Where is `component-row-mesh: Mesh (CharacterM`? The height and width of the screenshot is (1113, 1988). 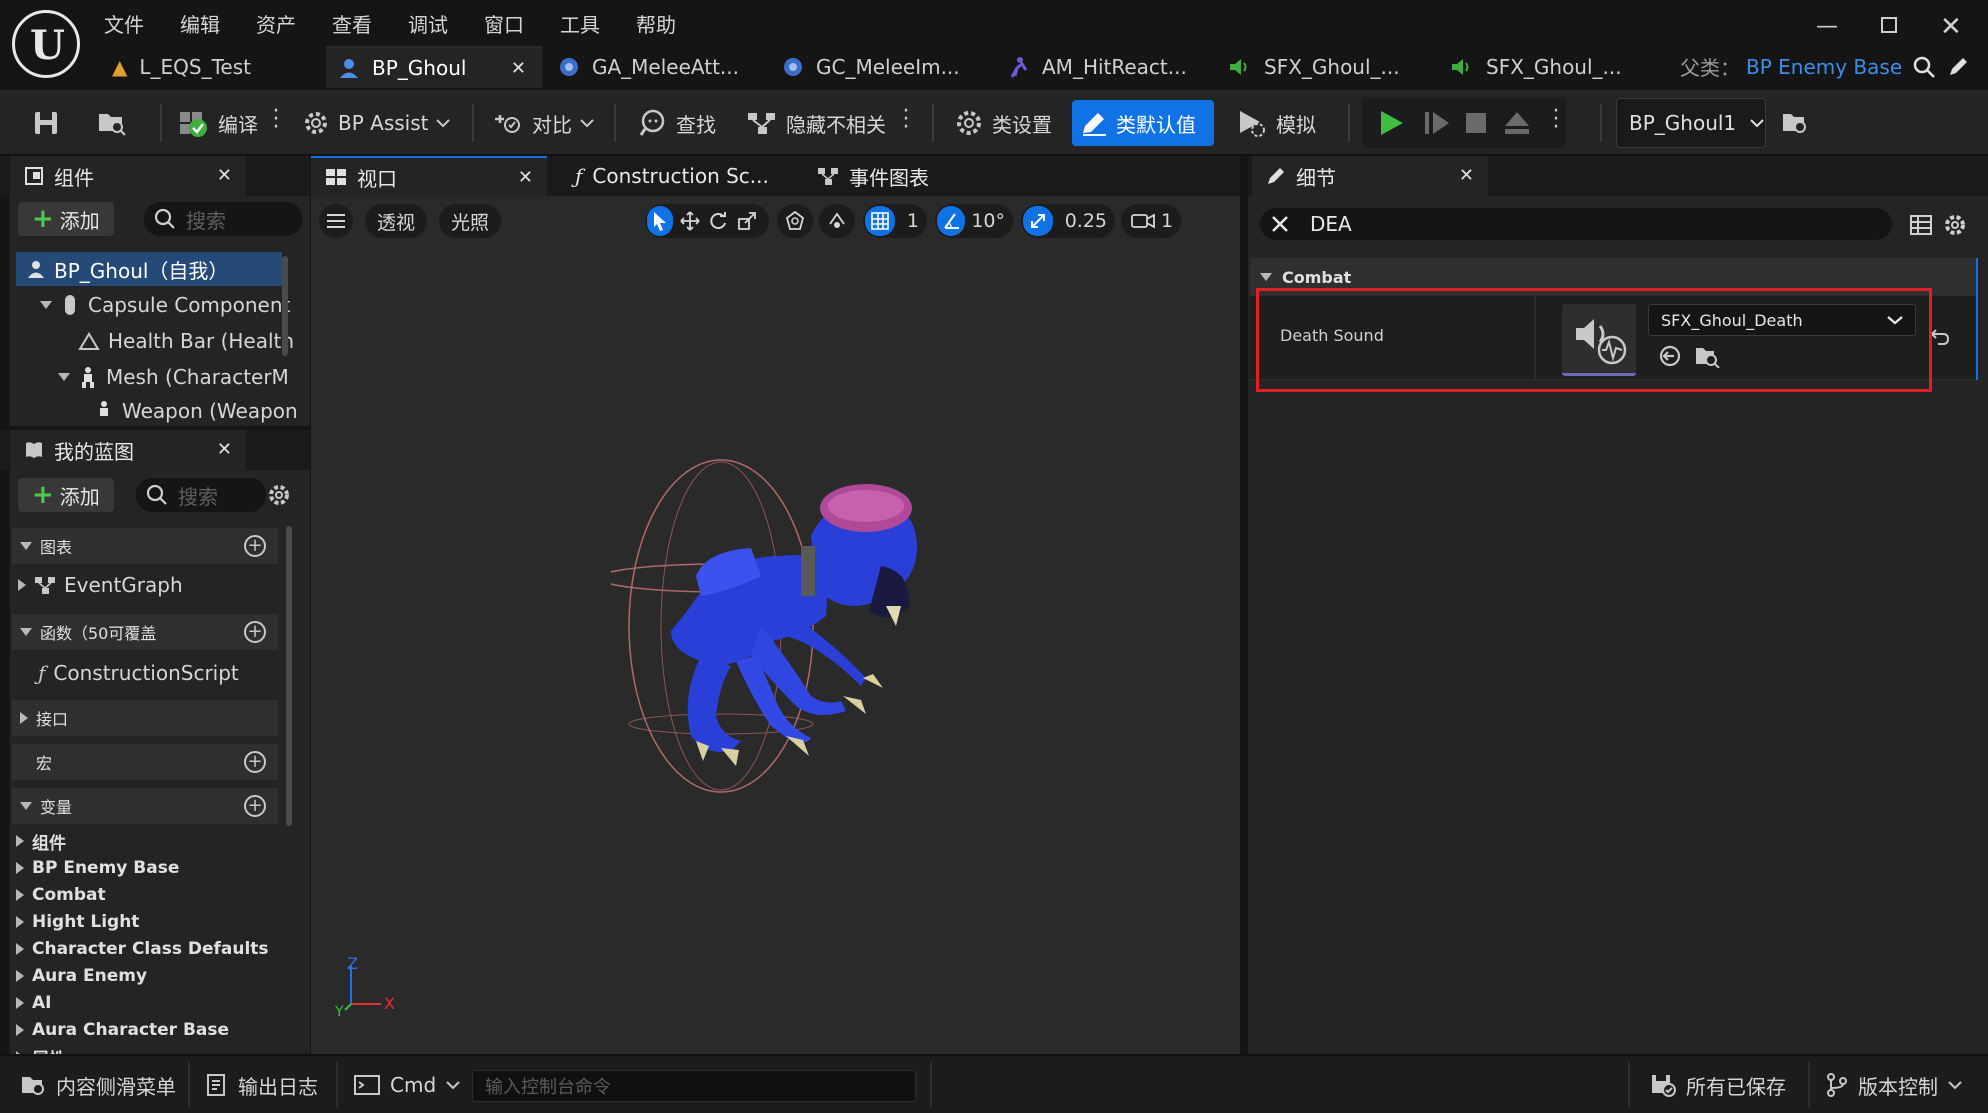 component-row-mesh: Mesh (CharacterM is located at coordinates (173, 377).